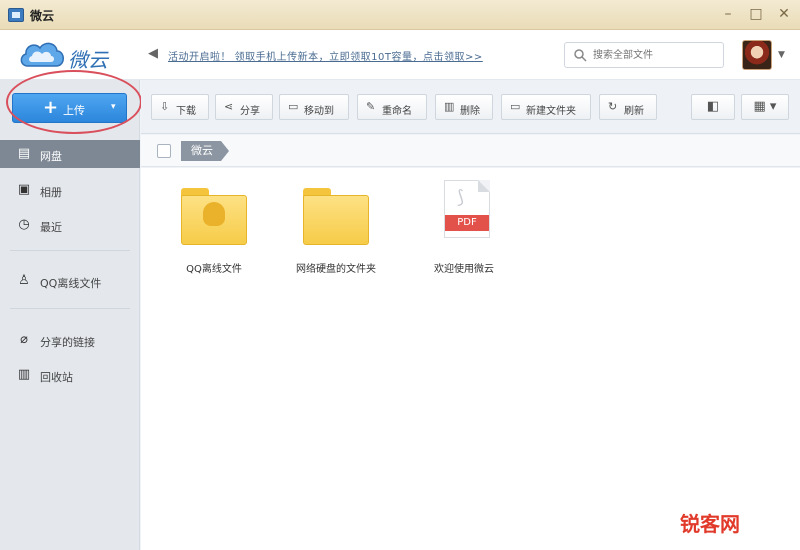  Describe the element at coordinates (765, 107) in the screenshot. I see `grid-view-button: ▦ ▾` at that location.